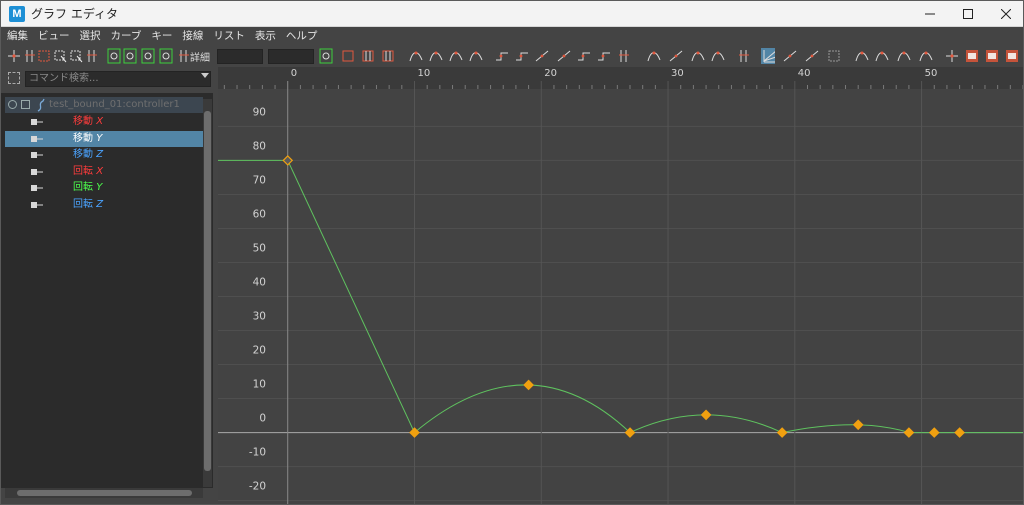  What do you see at coordinates (904, 56) in the screenshot?
I see `oscillate-icon` at bounding box center [904, 56].